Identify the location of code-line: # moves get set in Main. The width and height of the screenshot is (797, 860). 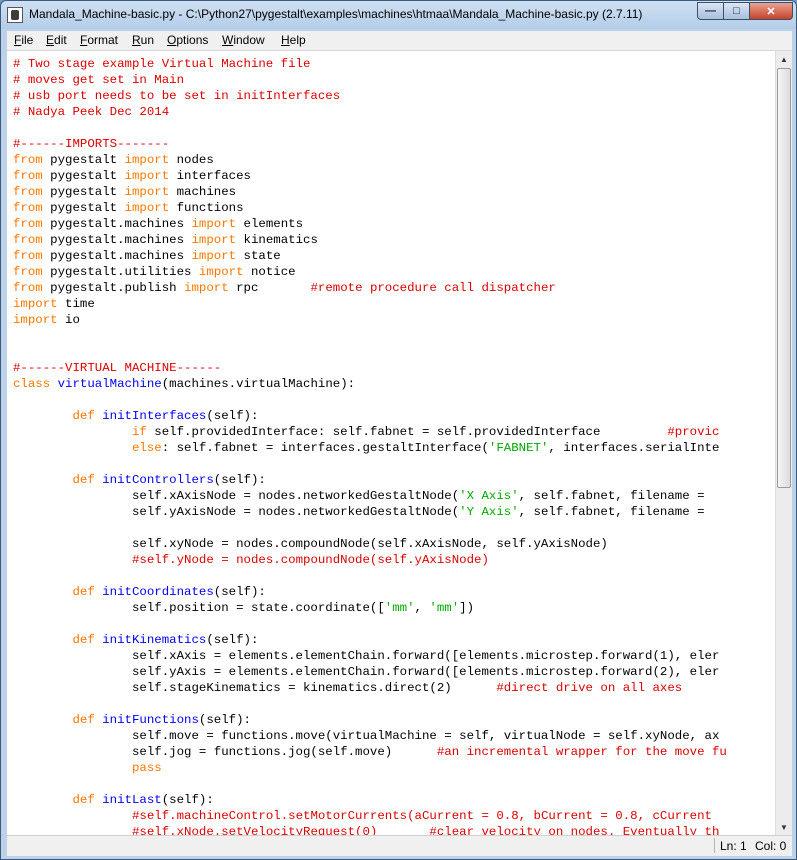
(98, 80).